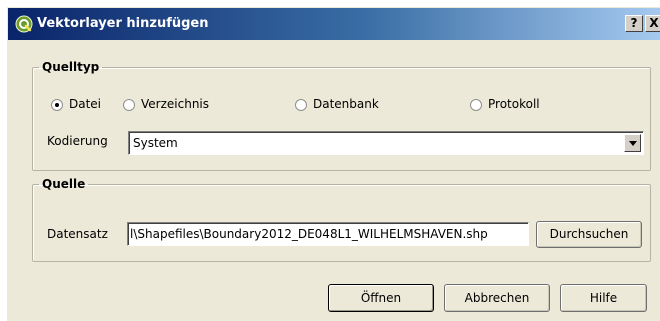 The width and height of the screenshot is (660, 321). What do you see at coordinates (476, 105) in the screenshot?
I see `radio-protocol` at bounding box center [476, 105].